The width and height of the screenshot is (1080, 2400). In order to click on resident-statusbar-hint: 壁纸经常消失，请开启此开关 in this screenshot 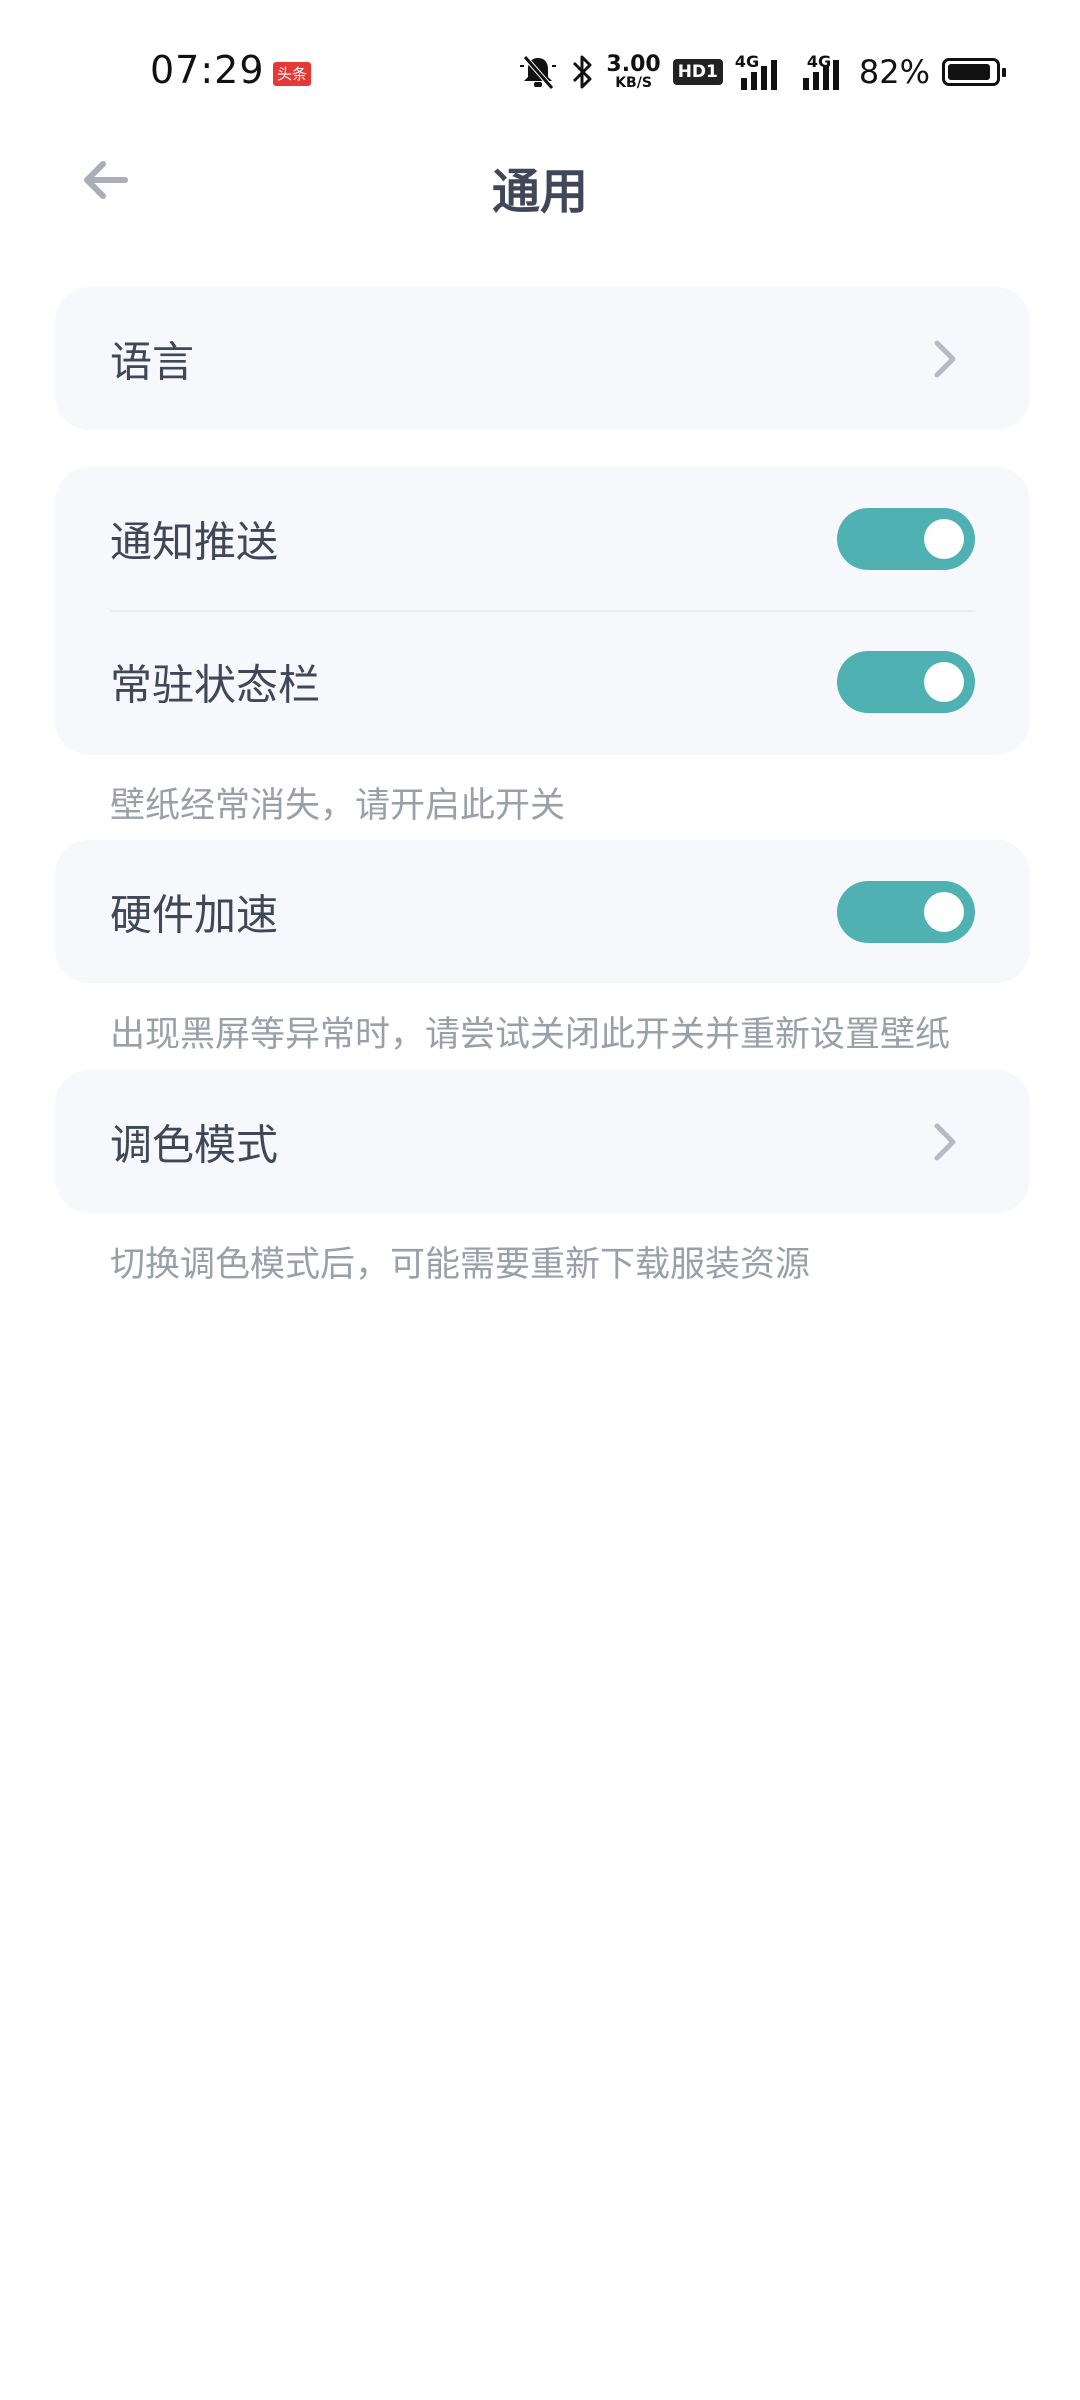, I will do `click(338, 806)`.